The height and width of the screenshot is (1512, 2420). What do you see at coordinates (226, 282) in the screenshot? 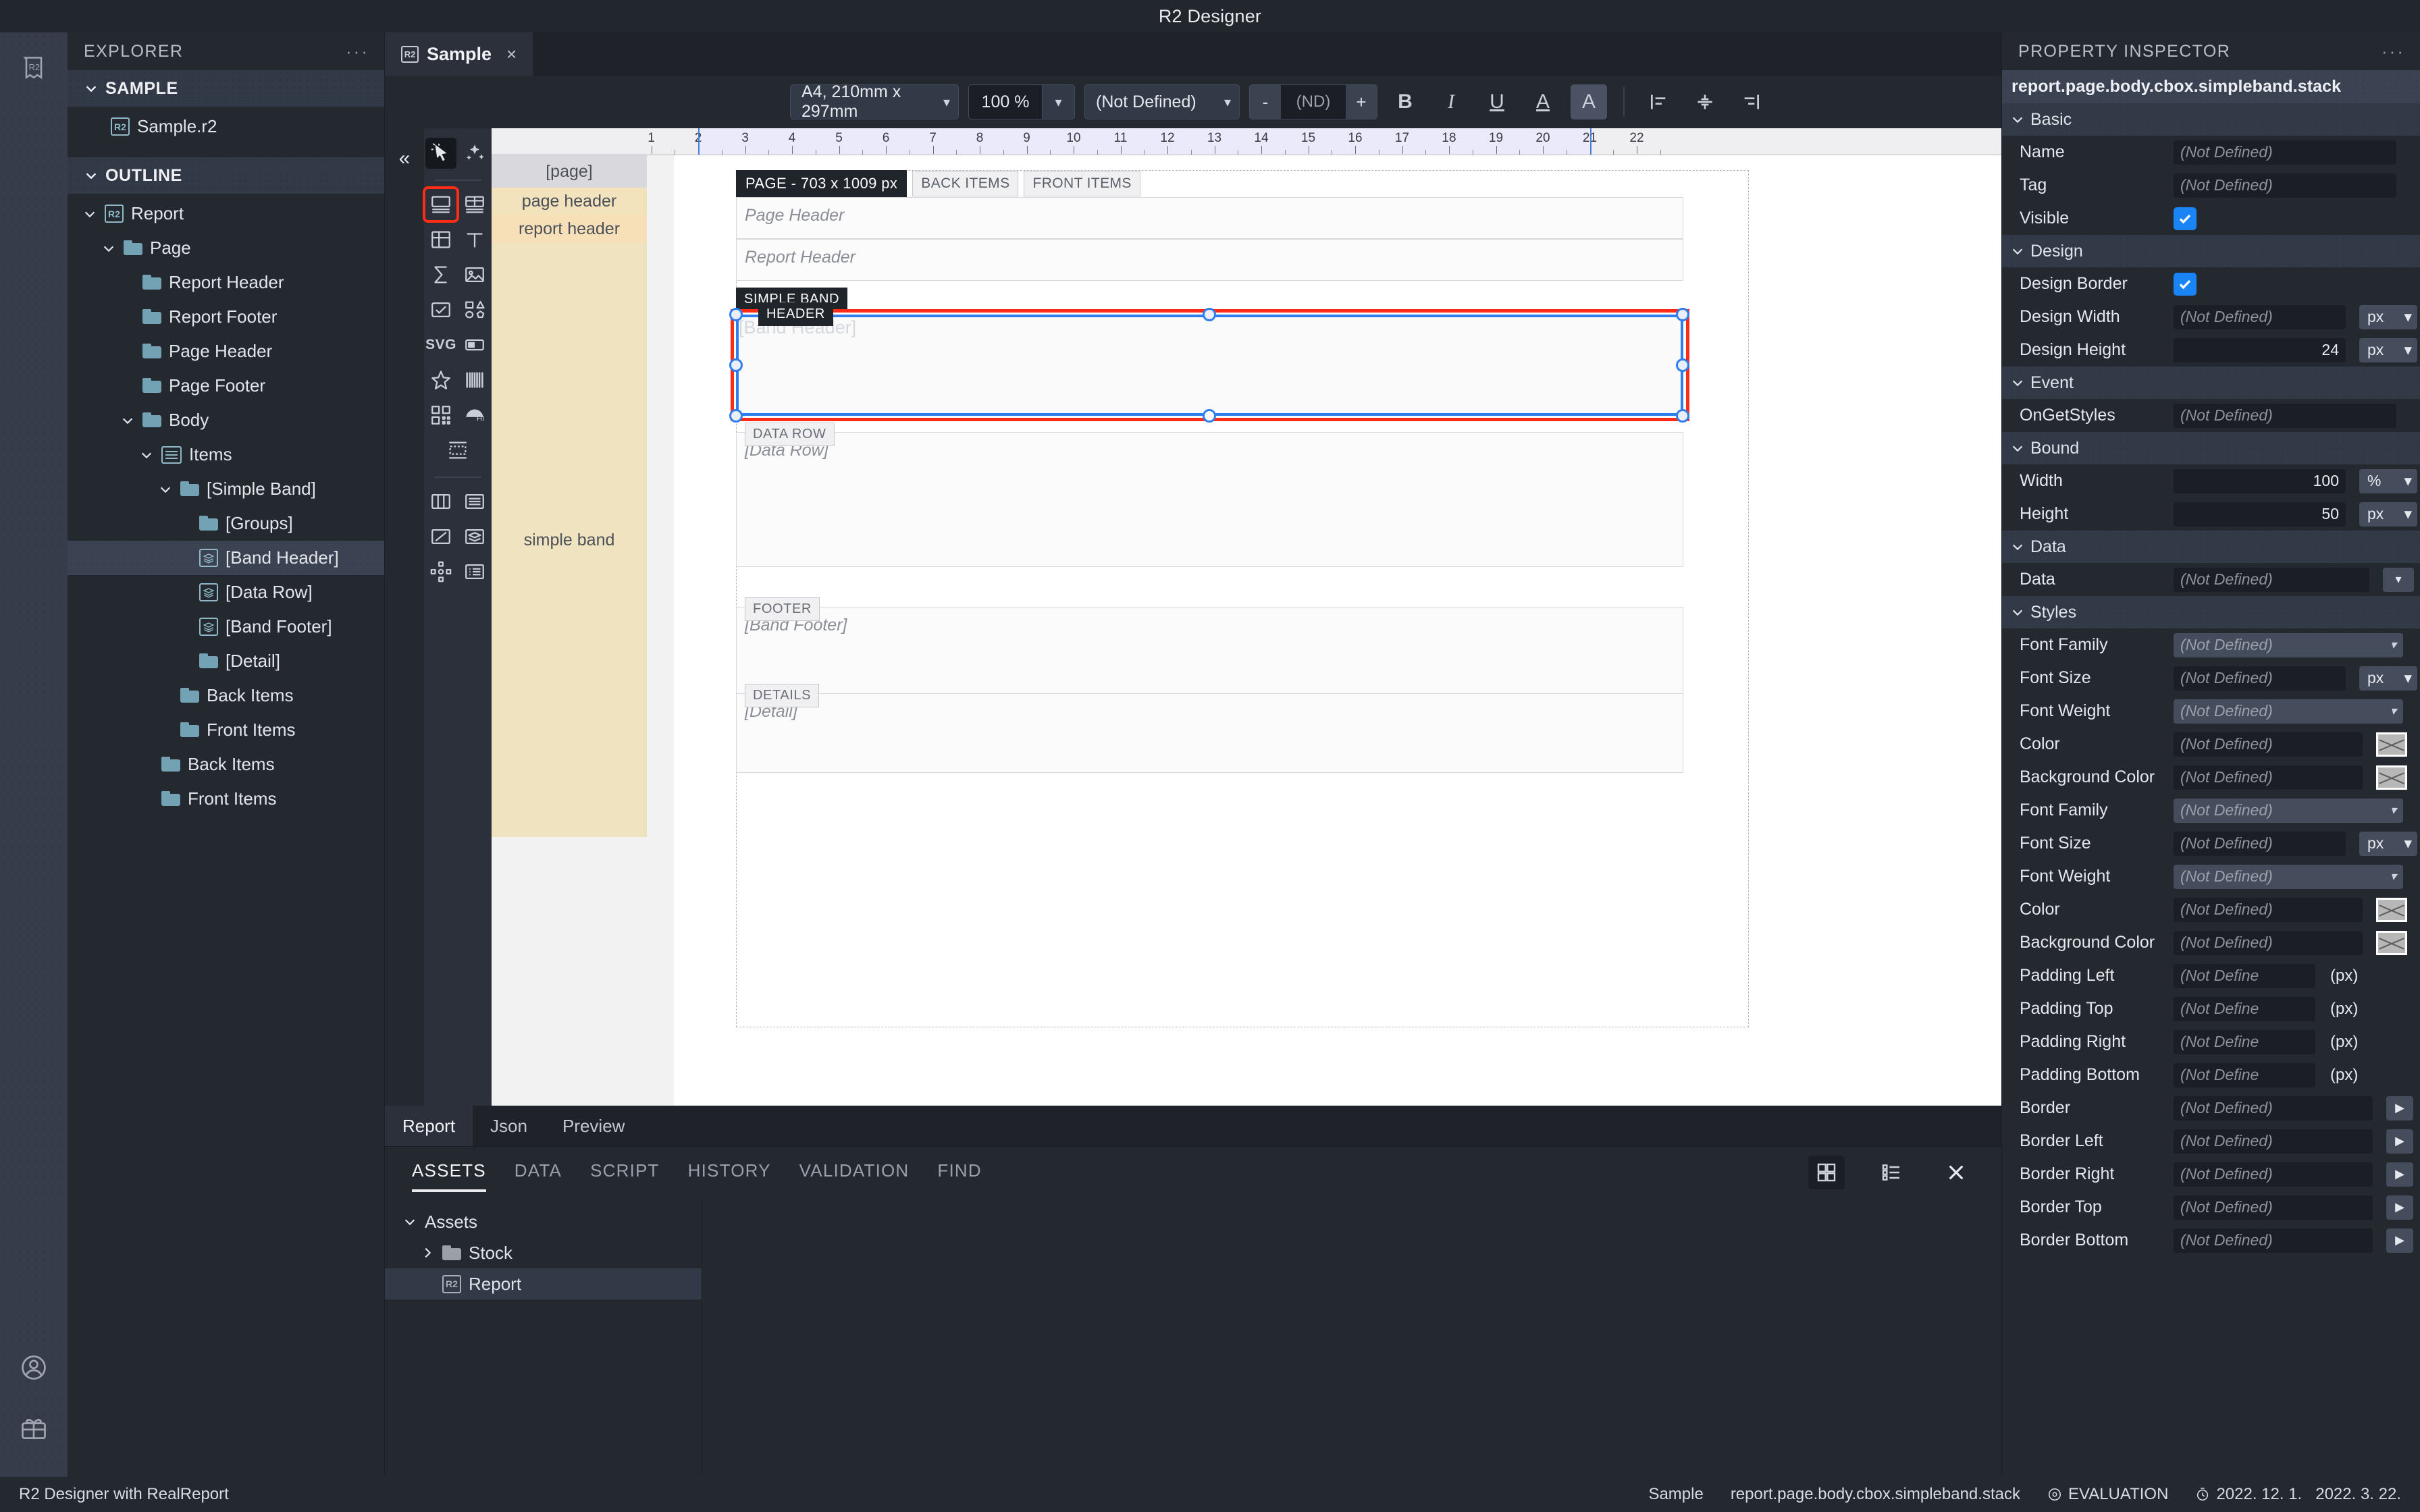
I see `outline-item-report-header: Report Header` at bounding box center [226, 282].